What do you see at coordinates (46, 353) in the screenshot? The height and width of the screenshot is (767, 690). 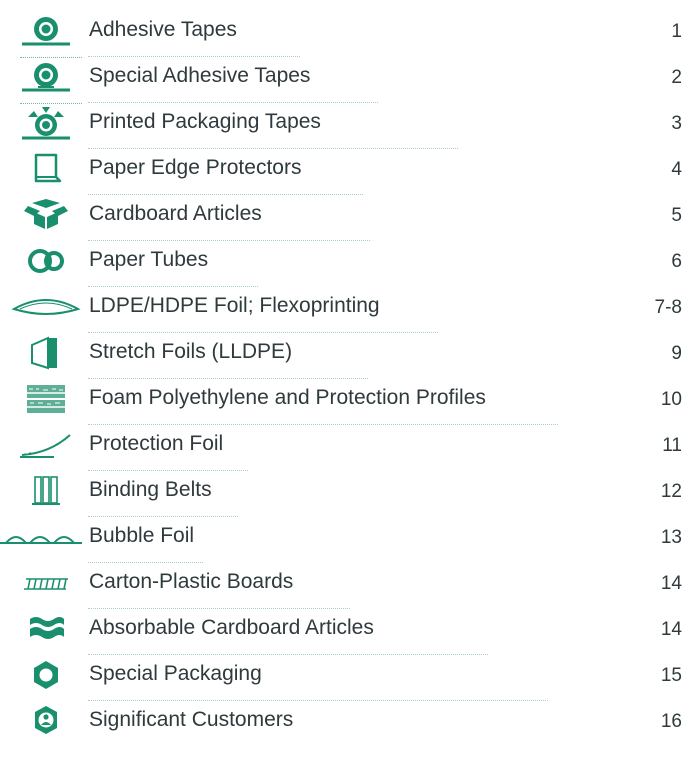 I see `stretch-foil-roll-icon` at bounding box center [46, 353].